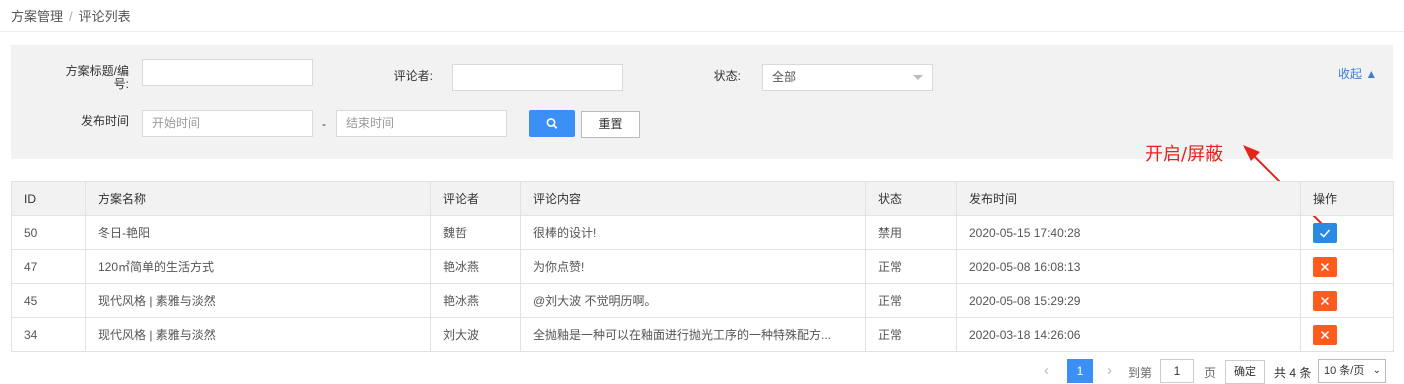 This screenshot has width=1404, height=384. What do you see at coordinates (1245, 372) in the screenshot?
I see `confirm-button: 确定` at bounding box center [1245, 372].